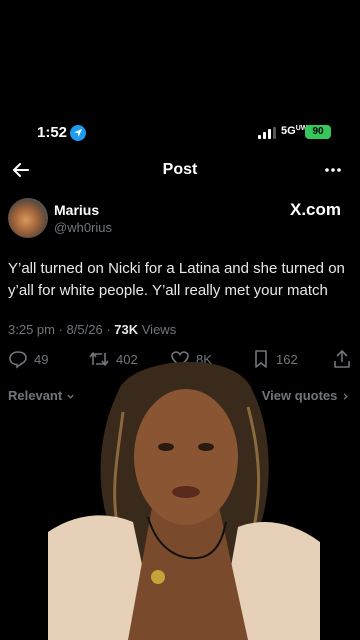 The width and height of the screenshot is (360, 640). What do you see at coordinates (126, 329) in the screenshot?
I see `views-count: 73K` at bounding box center [126, 329].